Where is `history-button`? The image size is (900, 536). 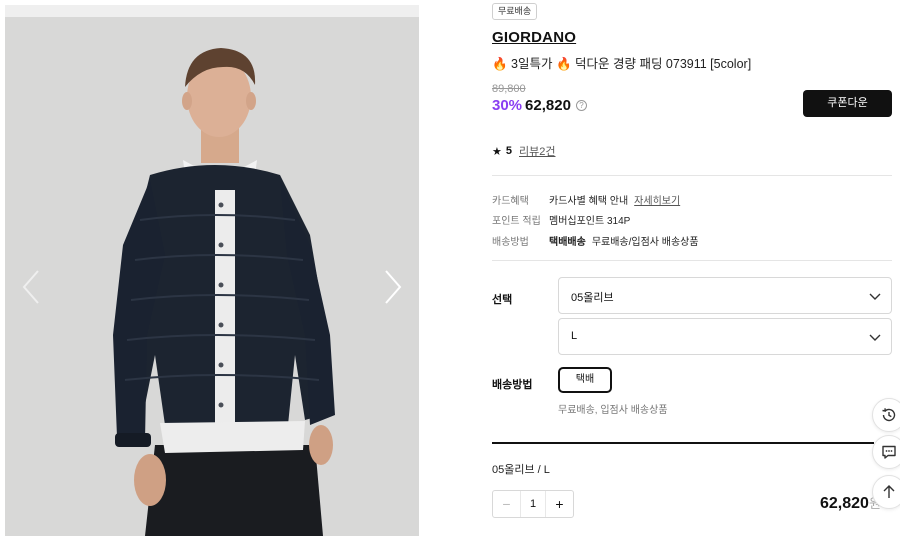 history-button is located at coordinates (886, 415).